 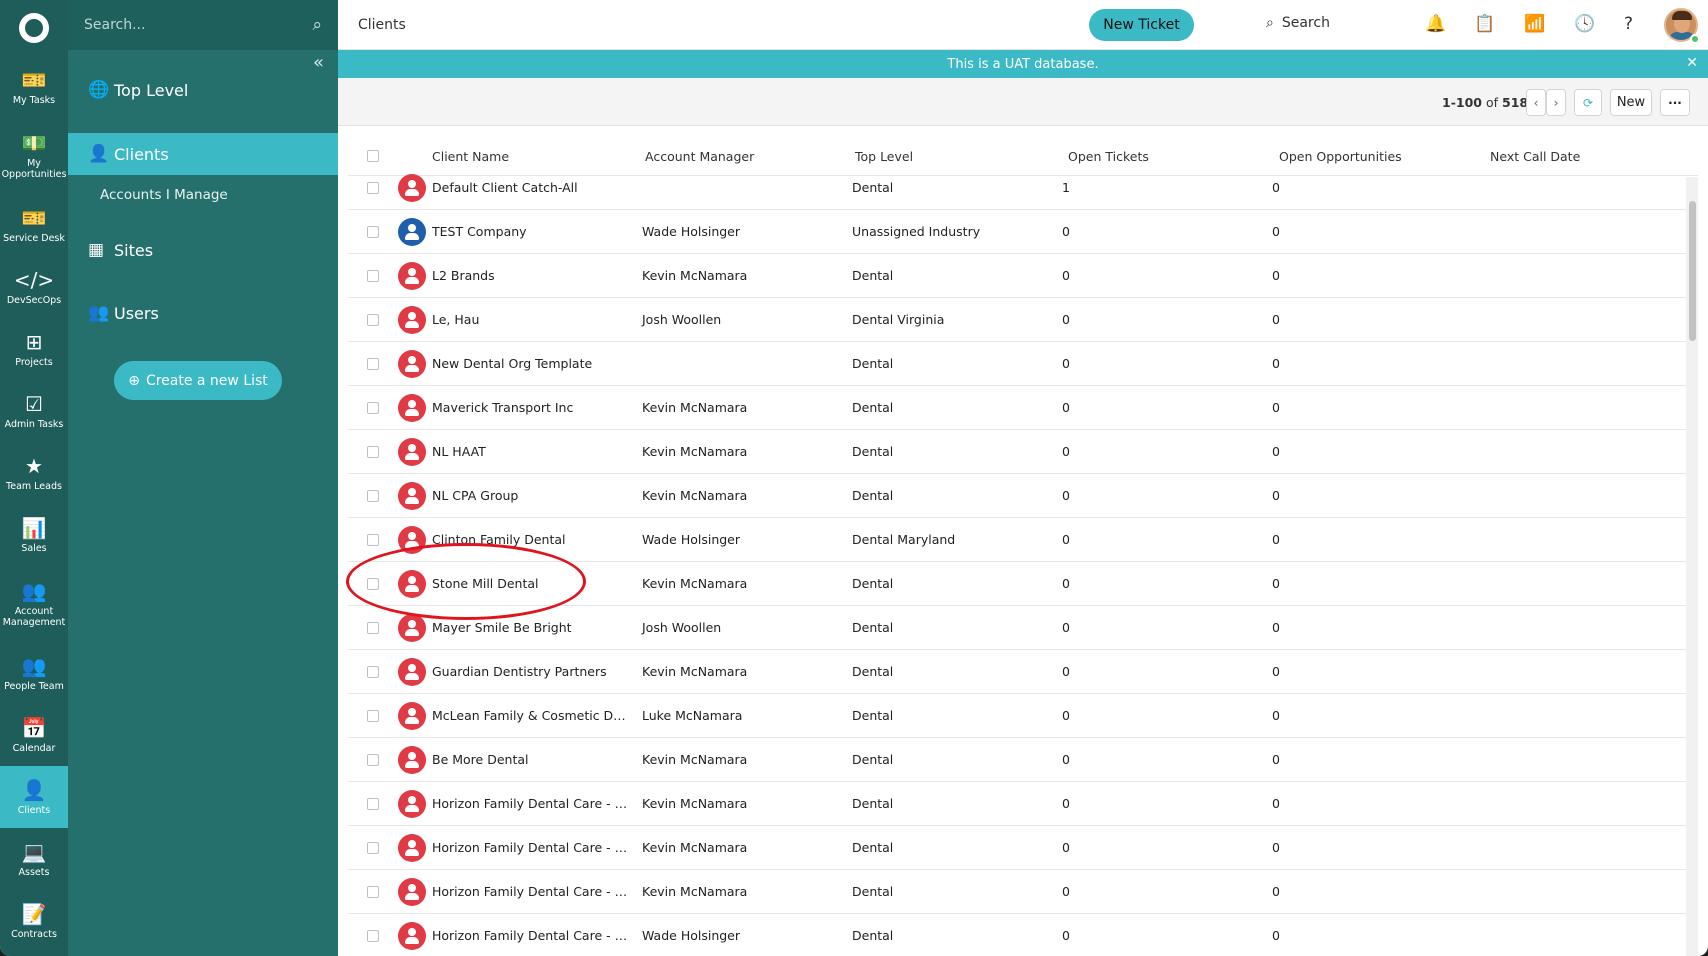 What do you see at coordinates (1534, 24) in the screenshot?
I see `rss-icon: 📶` at bounding box center [1534, 24].